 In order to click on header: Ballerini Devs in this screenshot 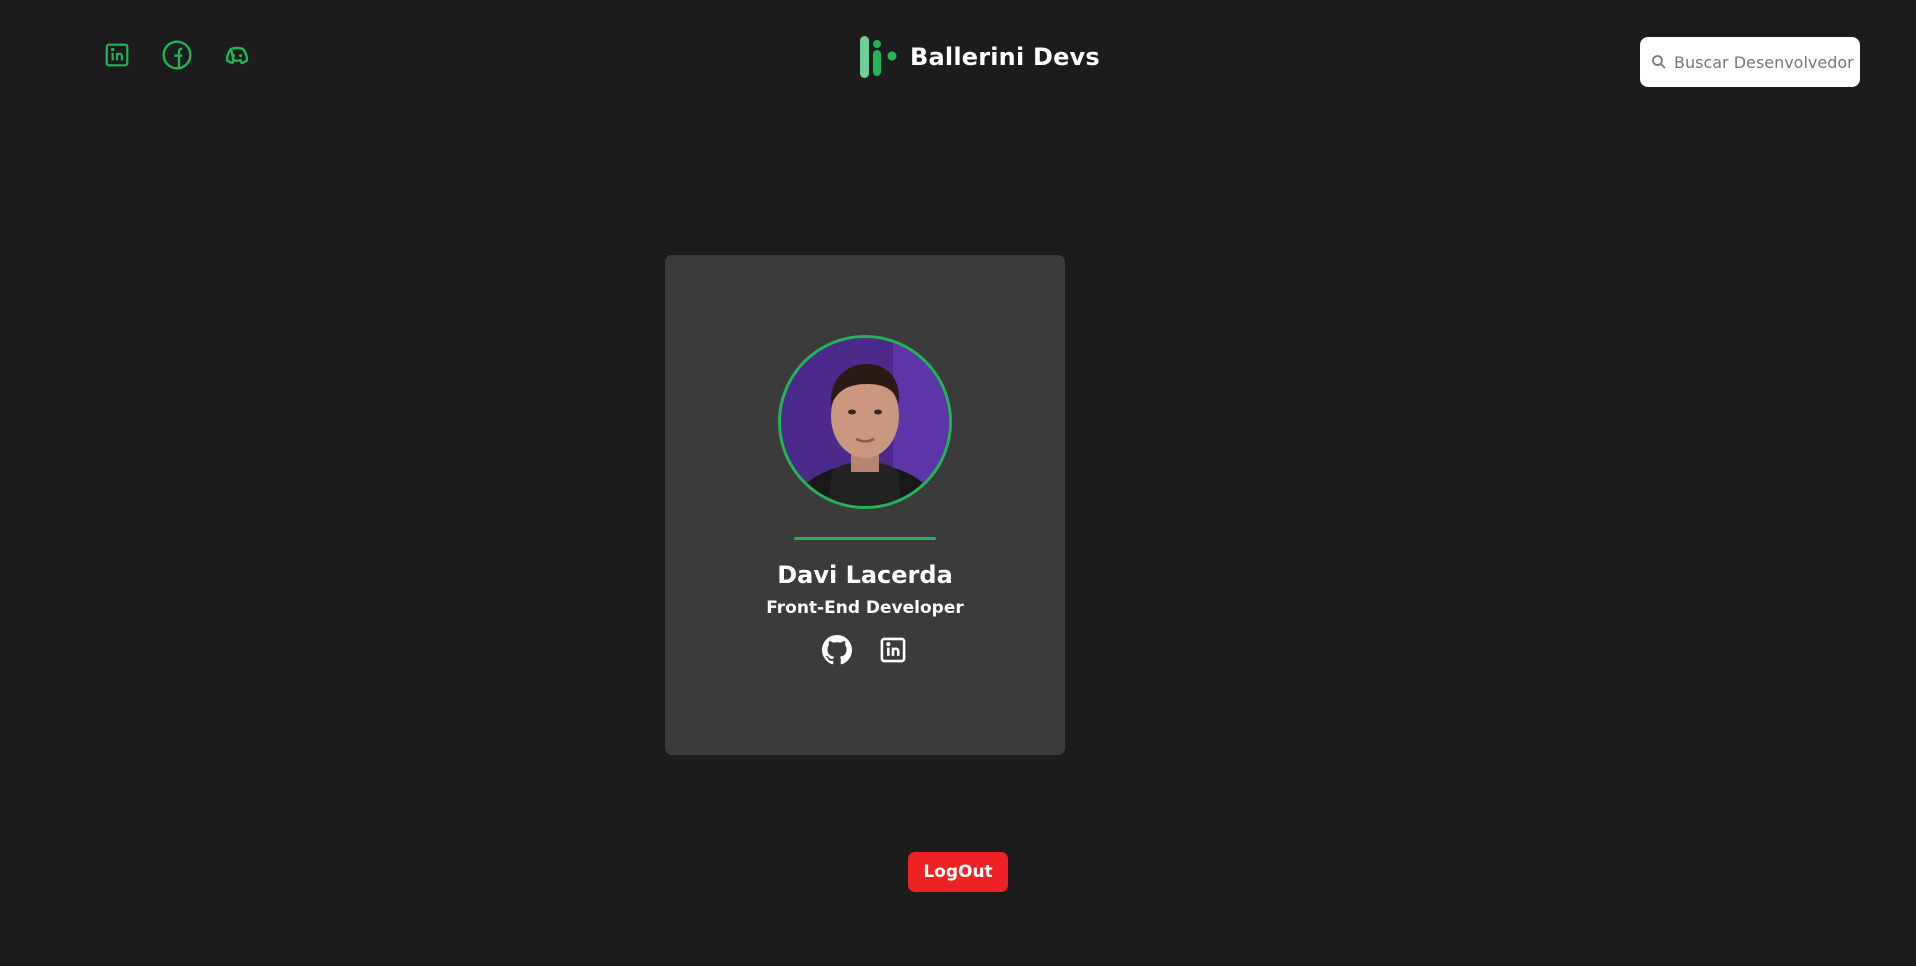, I will do `click(958, 55)`.